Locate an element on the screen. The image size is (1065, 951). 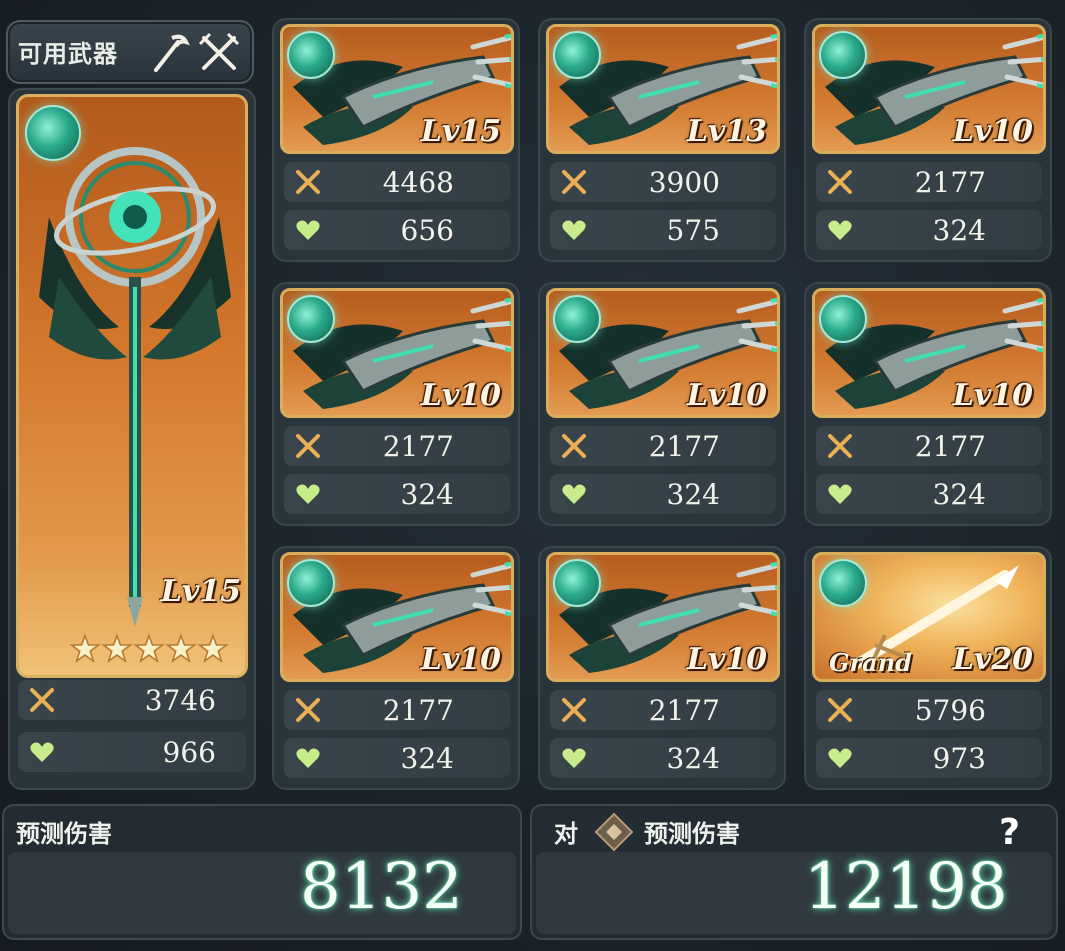
weapon-artwork: Lv15 is located at coordinates (397, 89).